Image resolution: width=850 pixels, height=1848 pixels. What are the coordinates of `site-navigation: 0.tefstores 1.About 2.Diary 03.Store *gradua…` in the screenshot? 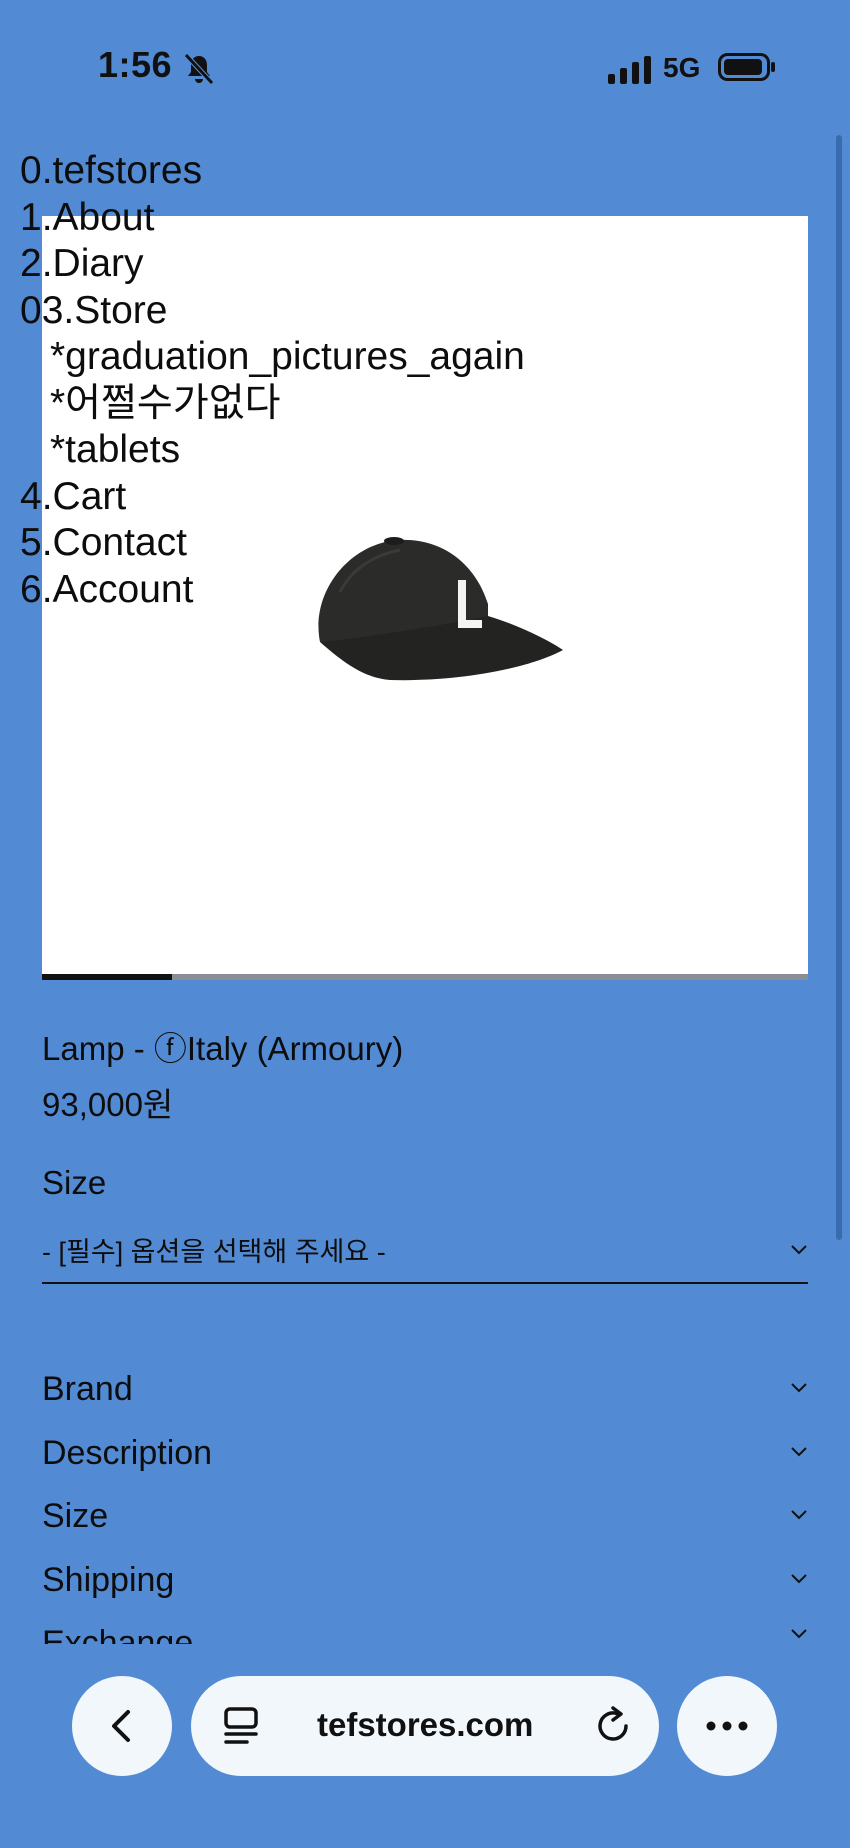 It's located at (272, 380).